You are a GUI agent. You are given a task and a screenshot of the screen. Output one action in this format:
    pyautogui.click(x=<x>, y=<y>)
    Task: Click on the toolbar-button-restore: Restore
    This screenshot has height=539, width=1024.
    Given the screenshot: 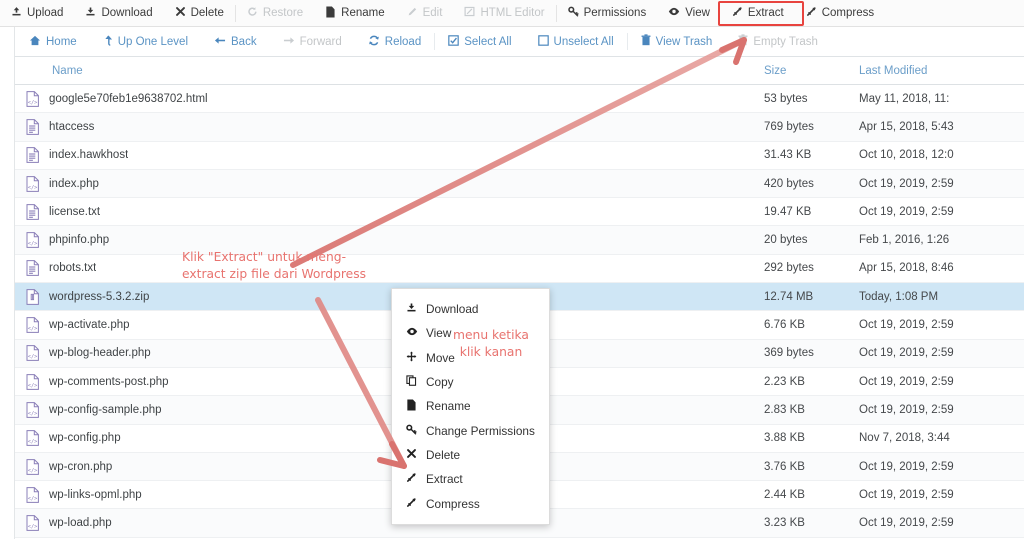 What is the action you would take?
    pyautogui.click(x=275, y=13)
    